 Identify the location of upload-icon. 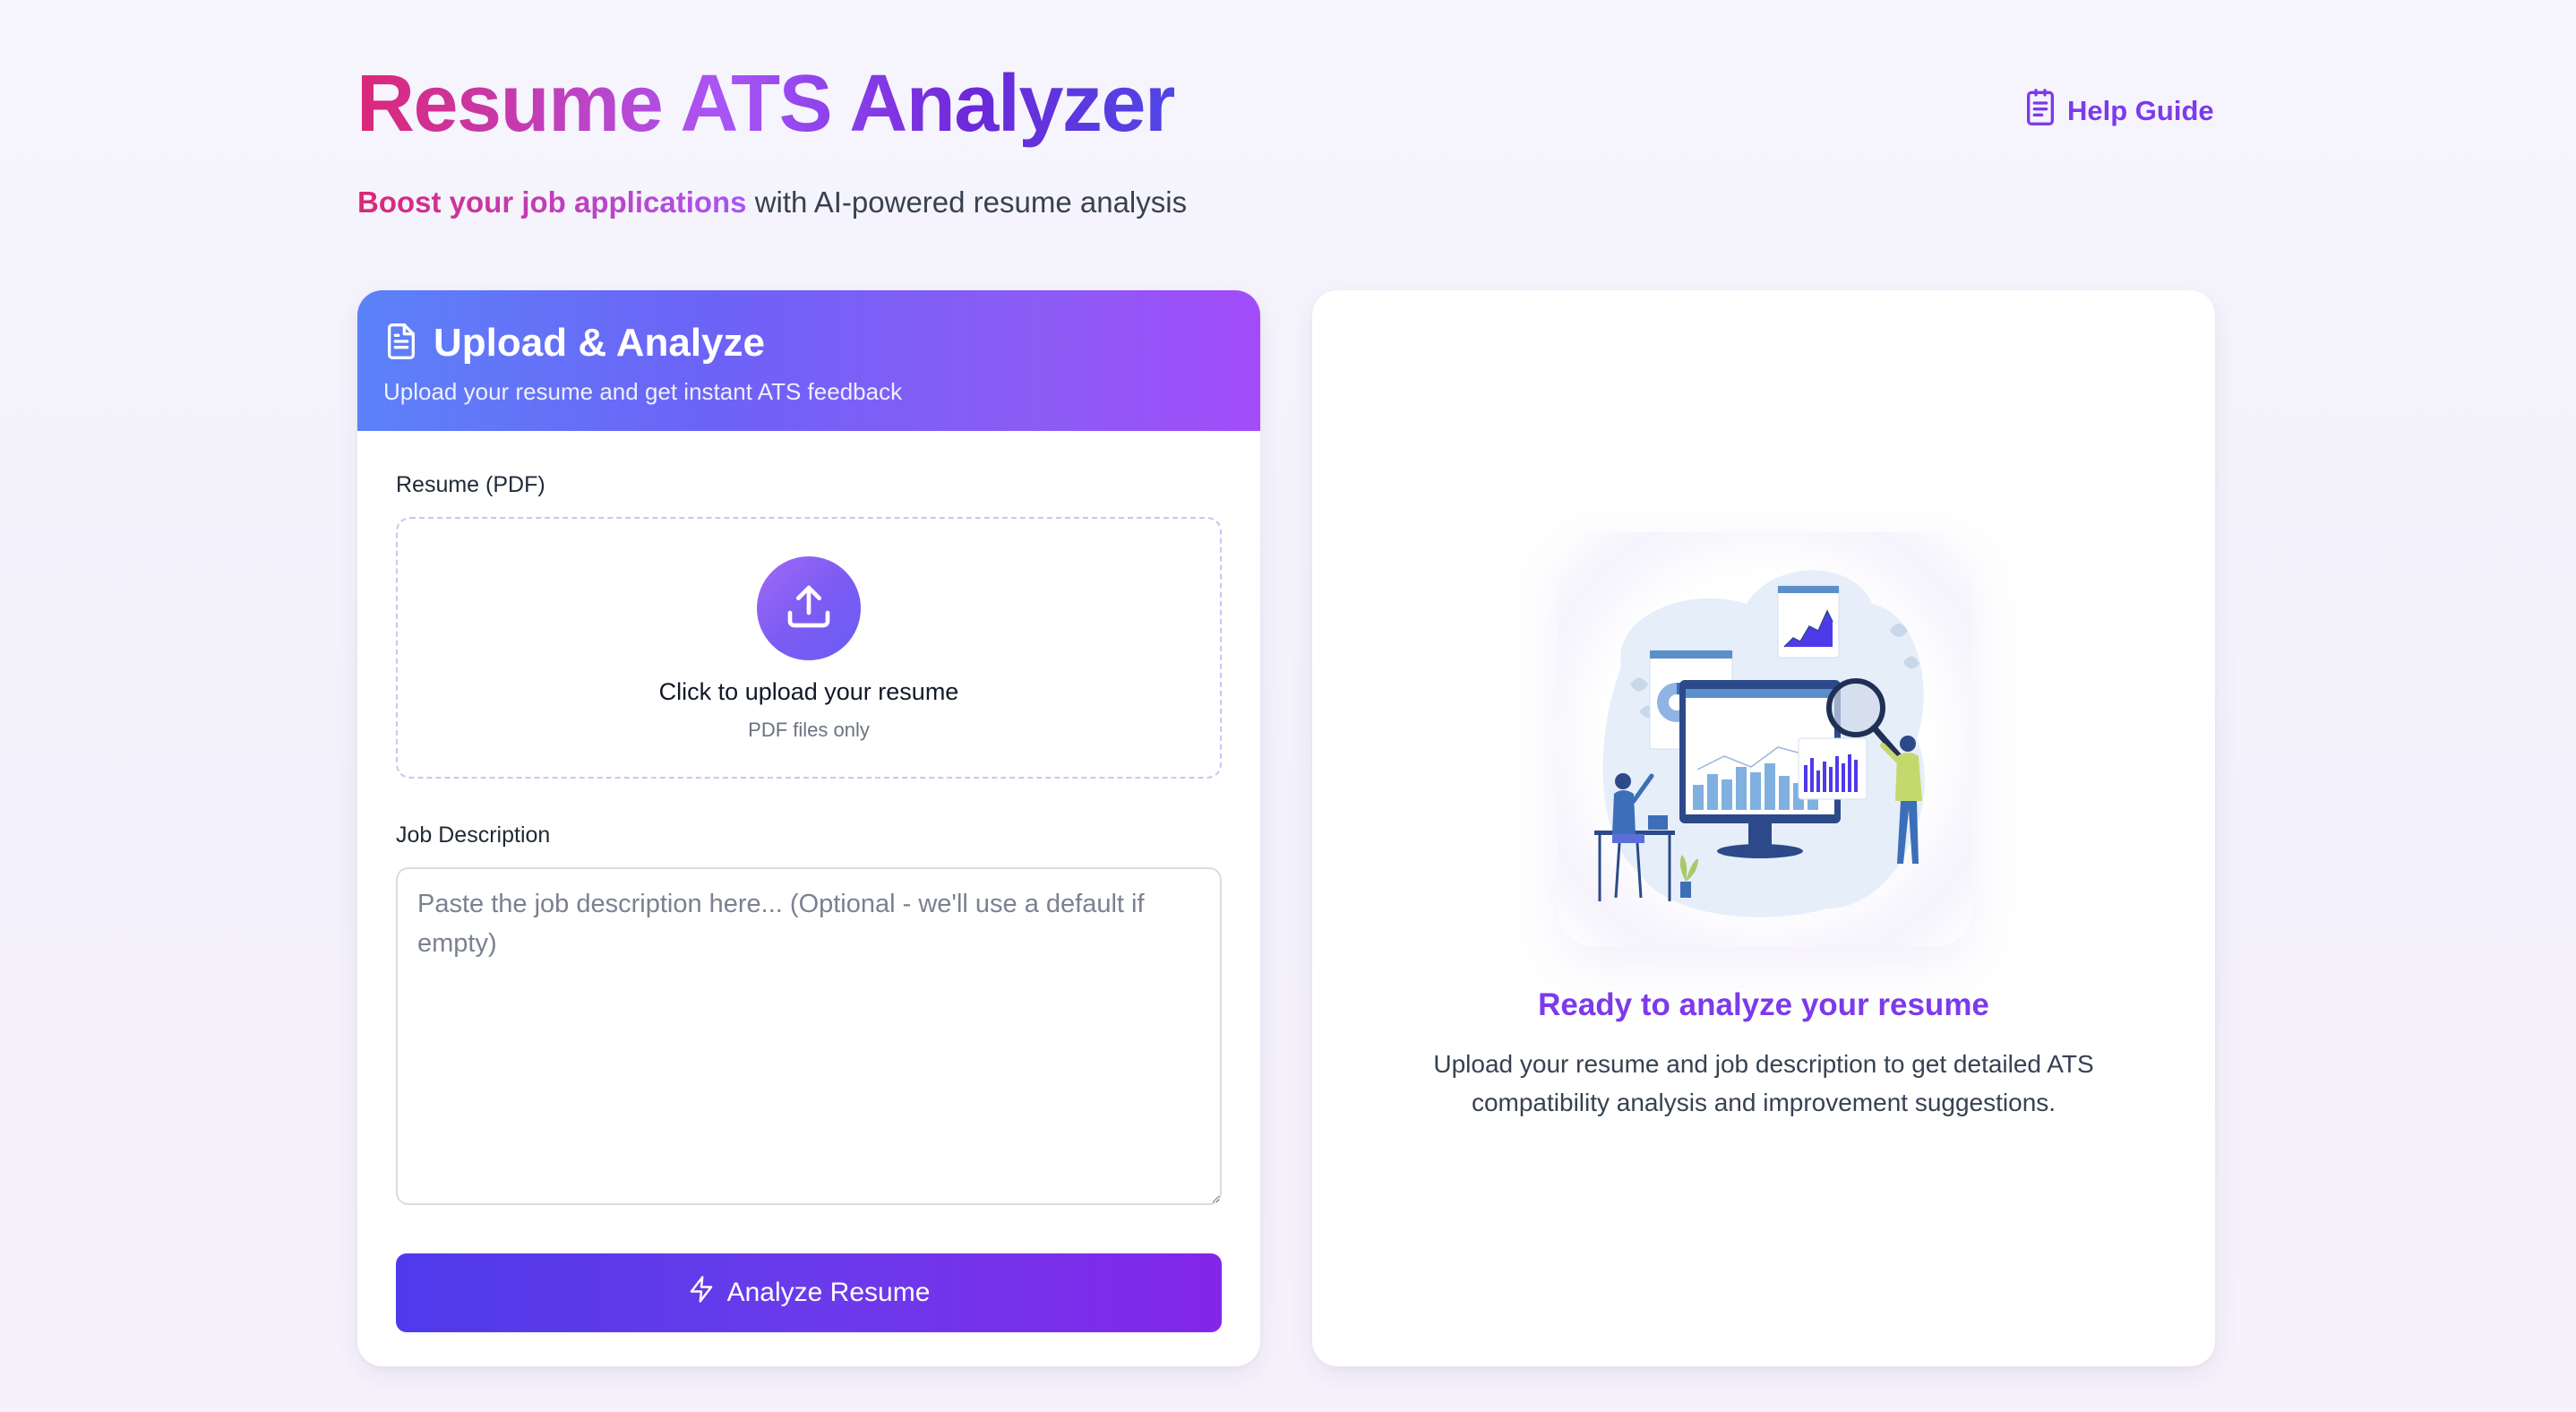
(809, 608).